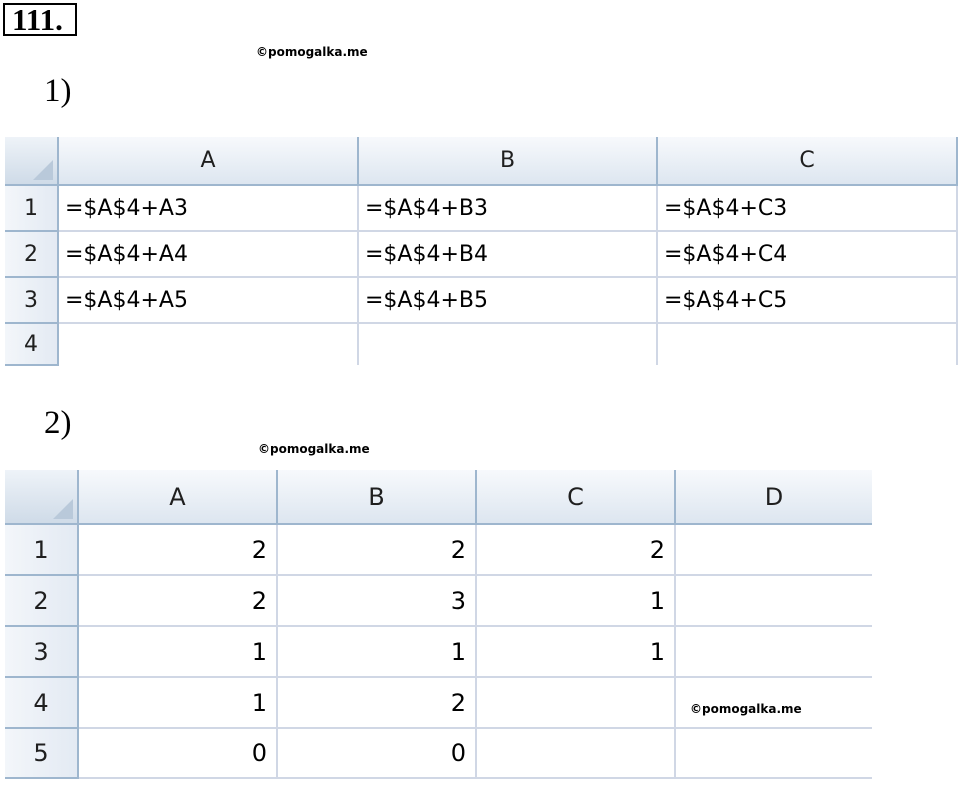 The image size is (960, 790). What do you see at coordinates (807, 254) in the screenshot?
I see `cell-c2: =$A$4+C4` at bounding box center [807, 254].